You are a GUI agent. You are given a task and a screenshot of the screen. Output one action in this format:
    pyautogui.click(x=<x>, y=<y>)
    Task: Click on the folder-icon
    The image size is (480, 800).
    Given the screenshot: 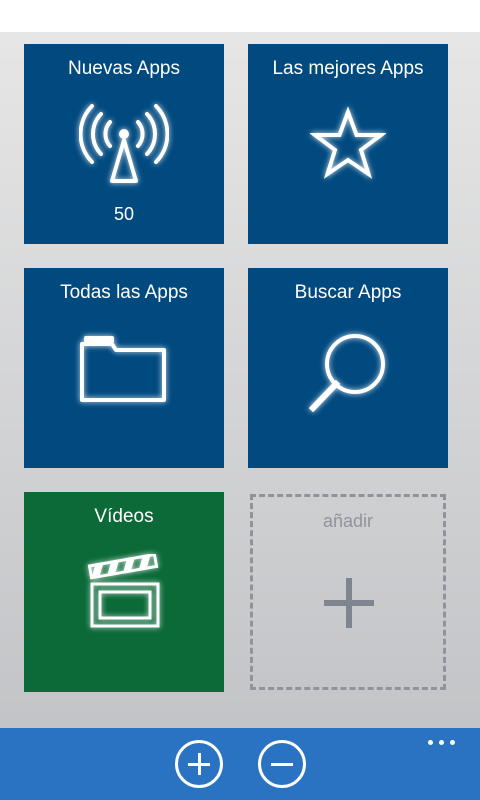 What is the action you would take?
    pyautogui.click(x=123, y=369)
    